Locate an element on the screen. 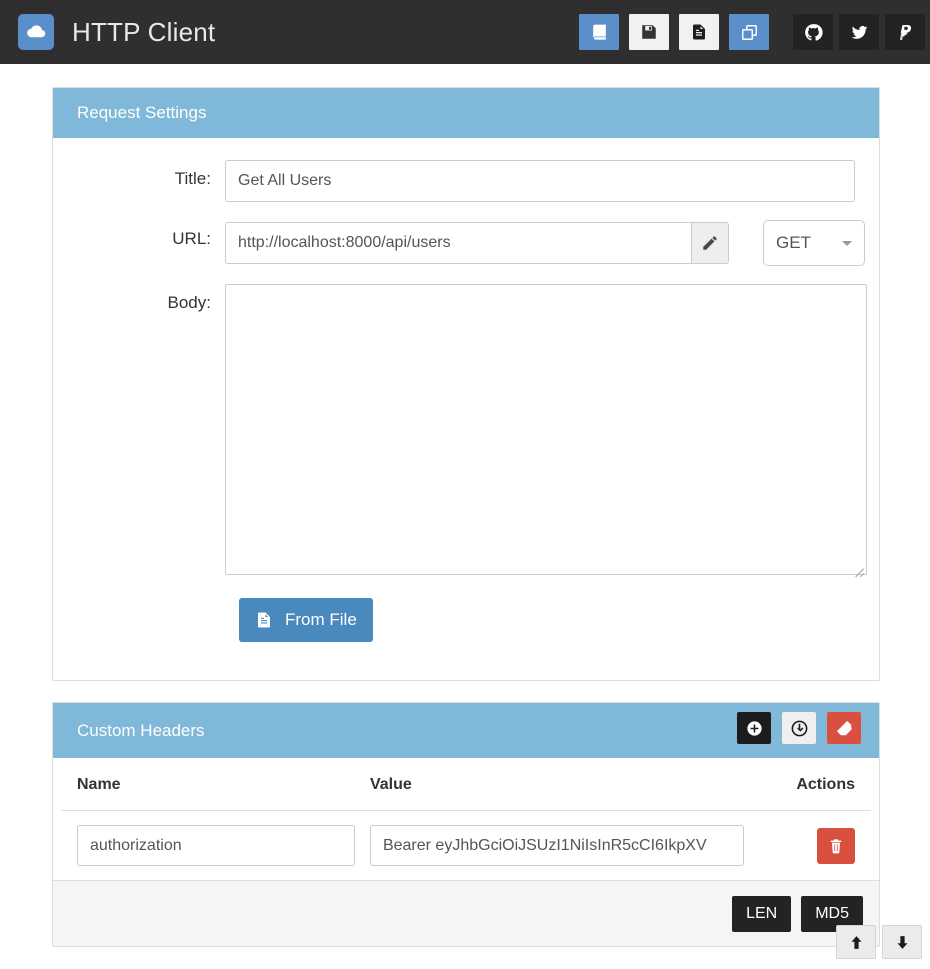 Image resolution: width=930 pixels, height=969 pixels. from-file-button: From File is located at coordinates (306, 620).